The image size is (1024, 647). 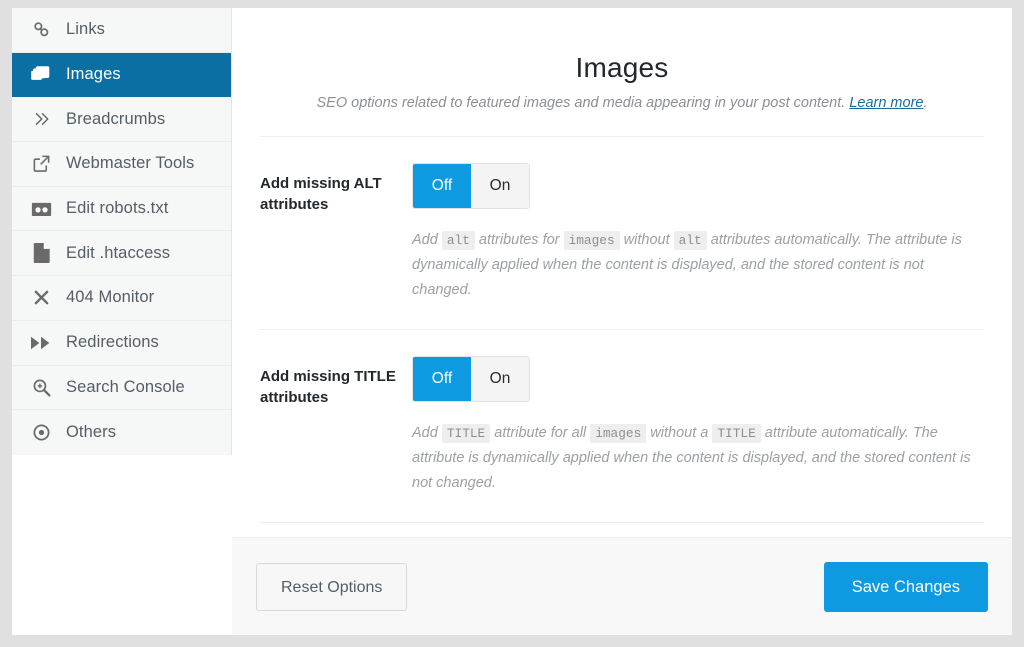 I want to click on description-text: attributes for, so click(x=519, y=240).